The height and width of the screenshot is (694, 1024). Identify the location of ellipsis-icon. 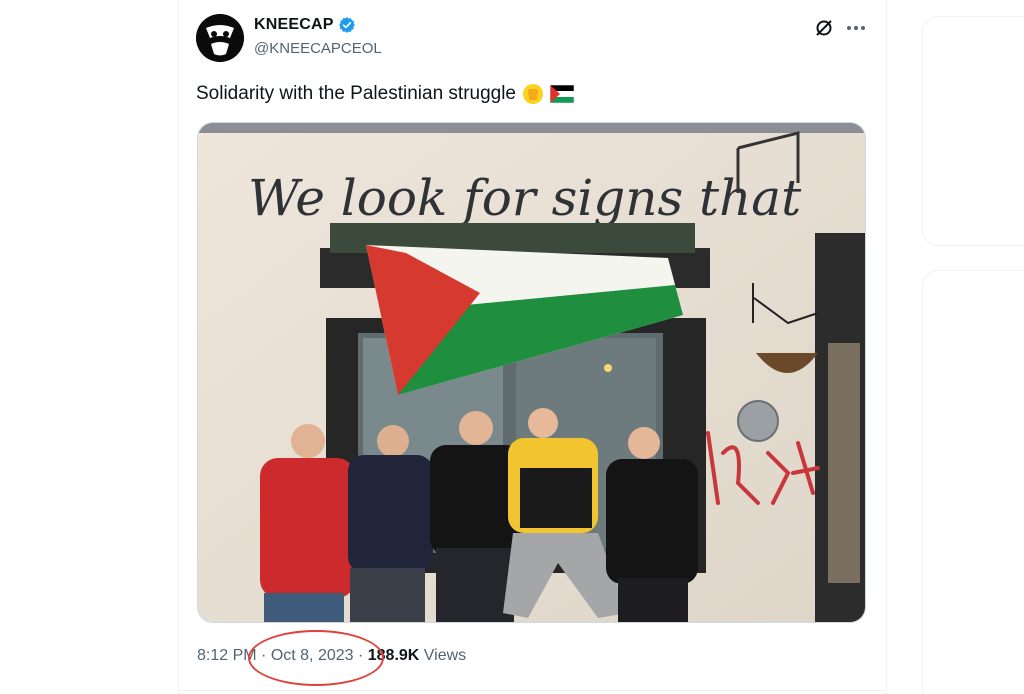
(856, 28).